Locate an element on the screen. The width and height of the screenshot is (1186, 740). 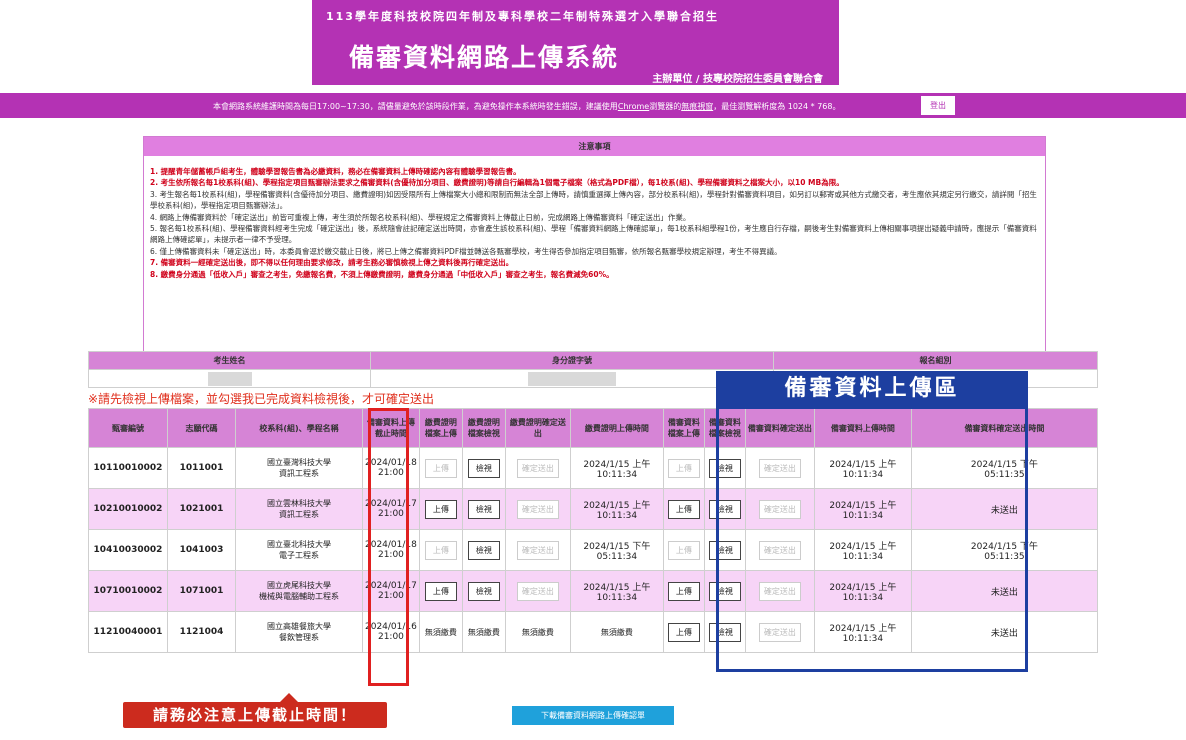
exam-number: 10210010002 is located at coordinates (128, 509).